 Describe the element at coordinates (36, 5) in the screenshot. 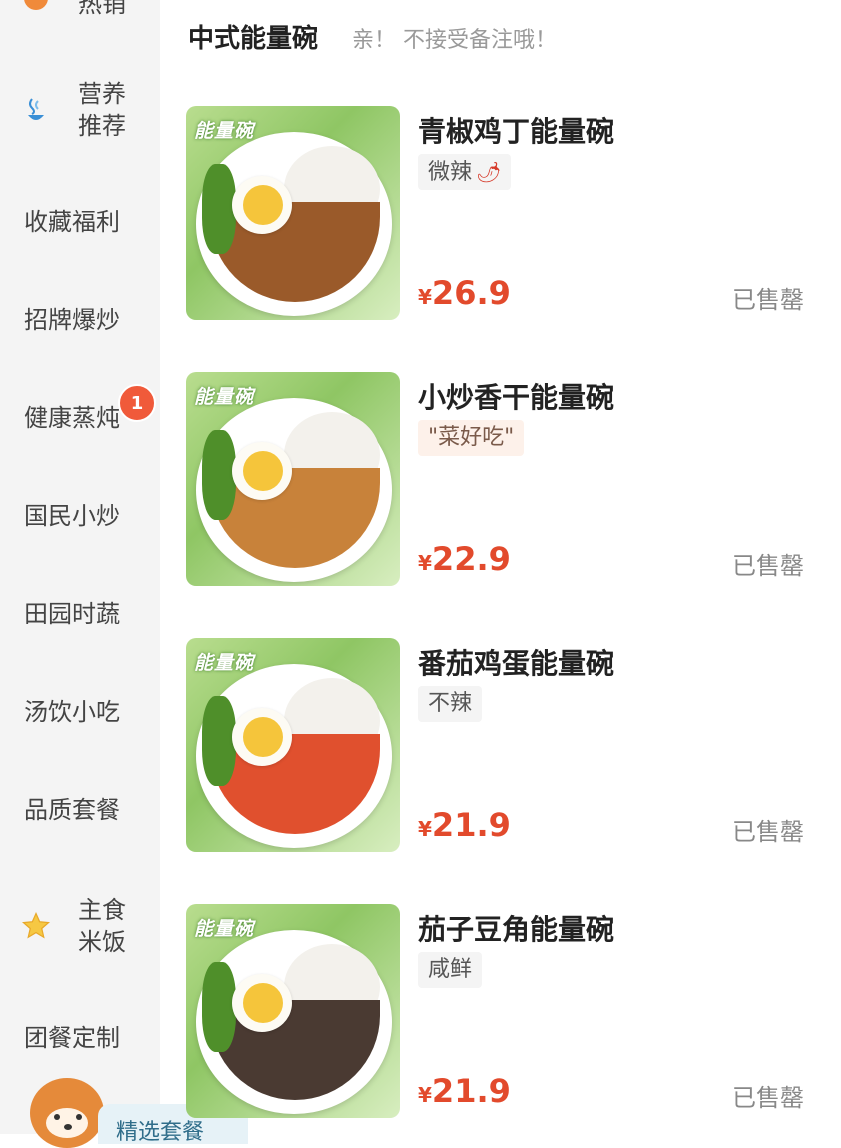

I see `hot-icon` at that location.